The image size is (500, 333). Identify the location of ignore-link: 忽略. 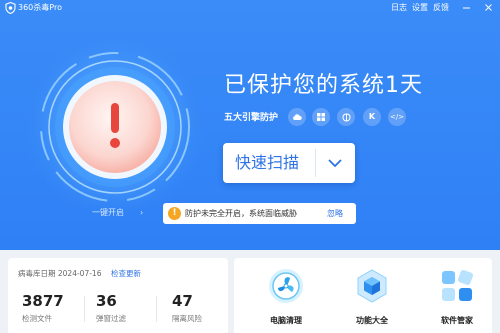
(335, 213).